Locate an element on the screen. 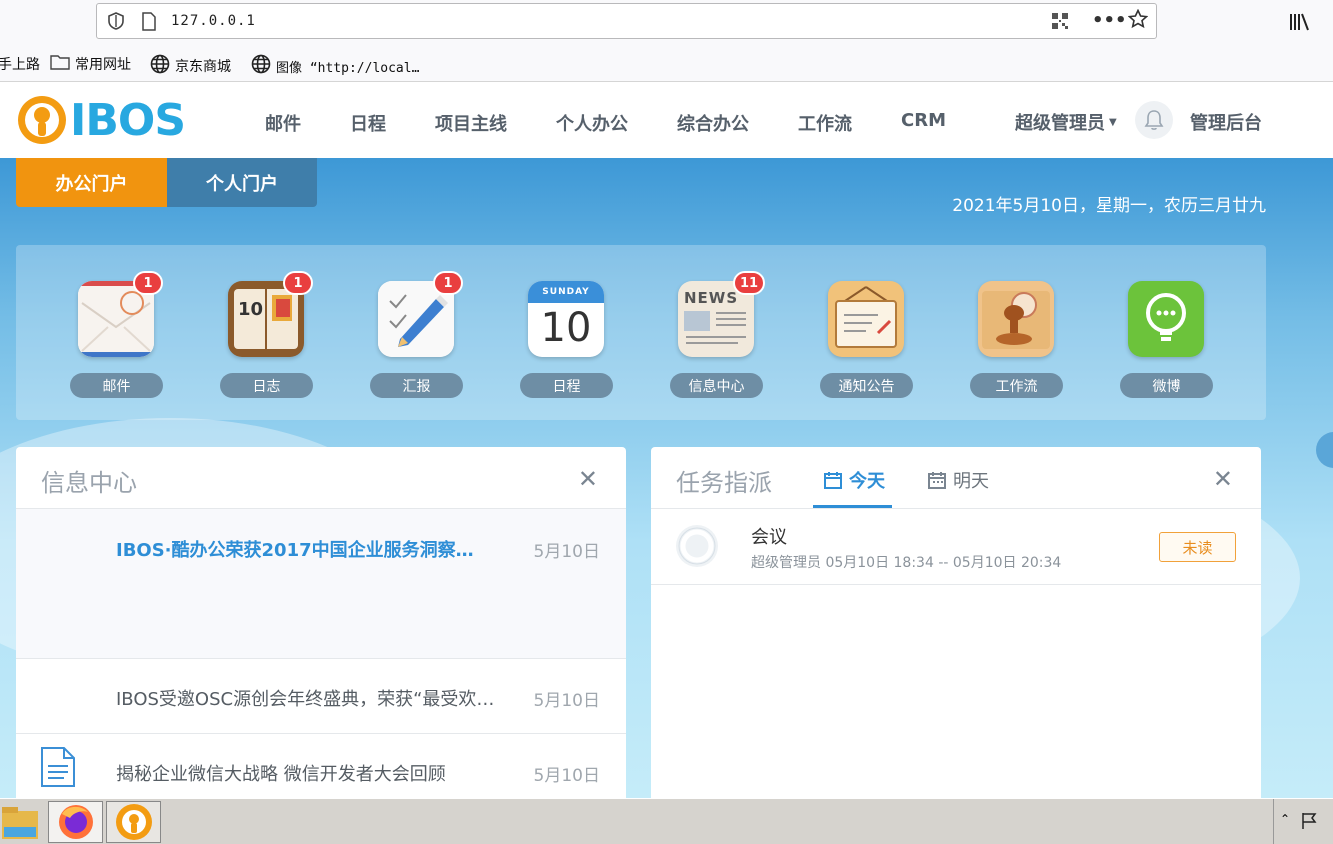 The height and width of the screenshot is (844, 1333). stamp-icon is located at coordinates (1016, 319).